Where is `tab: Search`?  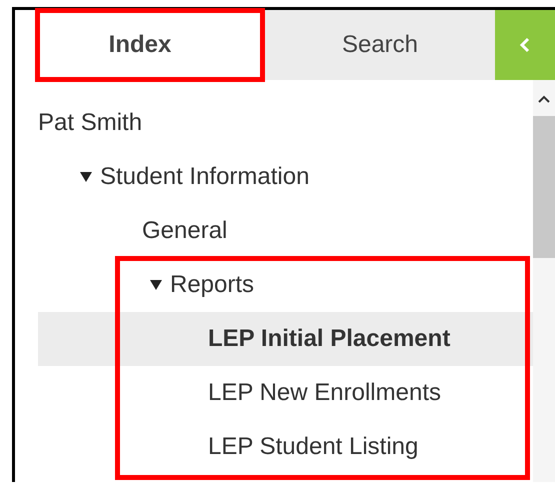
tab: Search is located at coordinates (380, 45).